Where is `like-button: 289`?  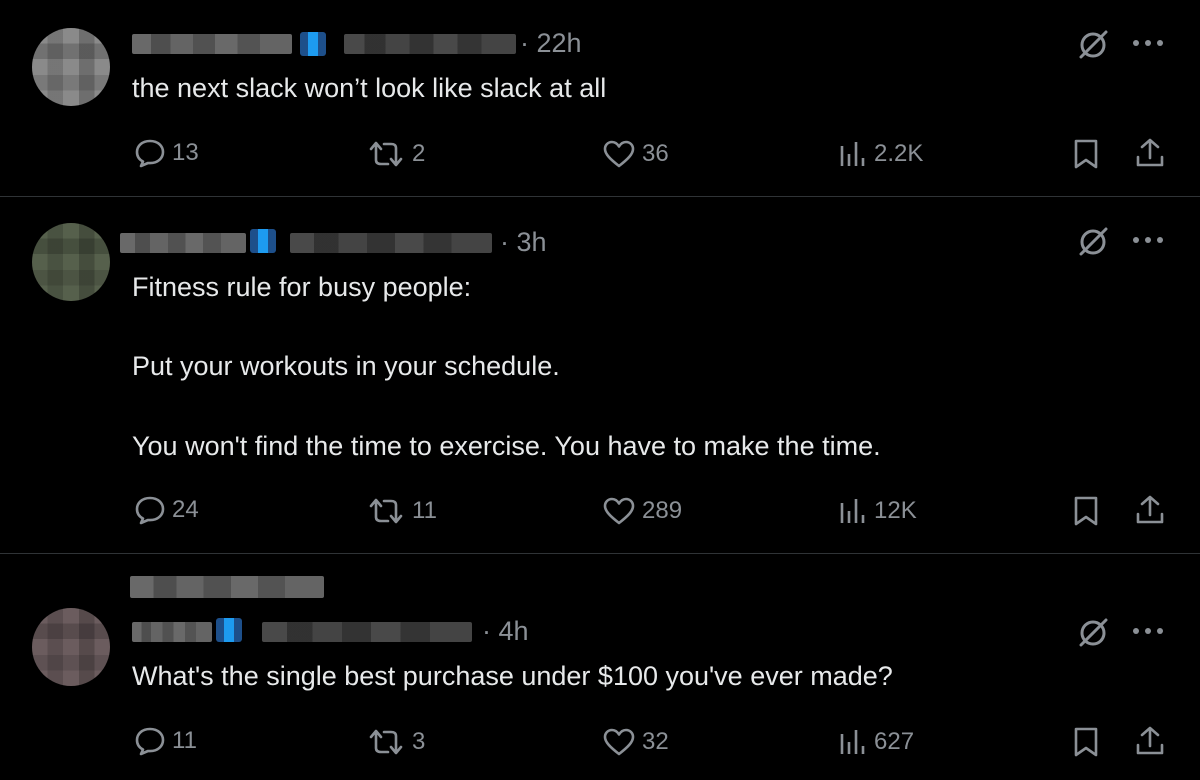
like-button: 289 is located at coordinates (642, 511).